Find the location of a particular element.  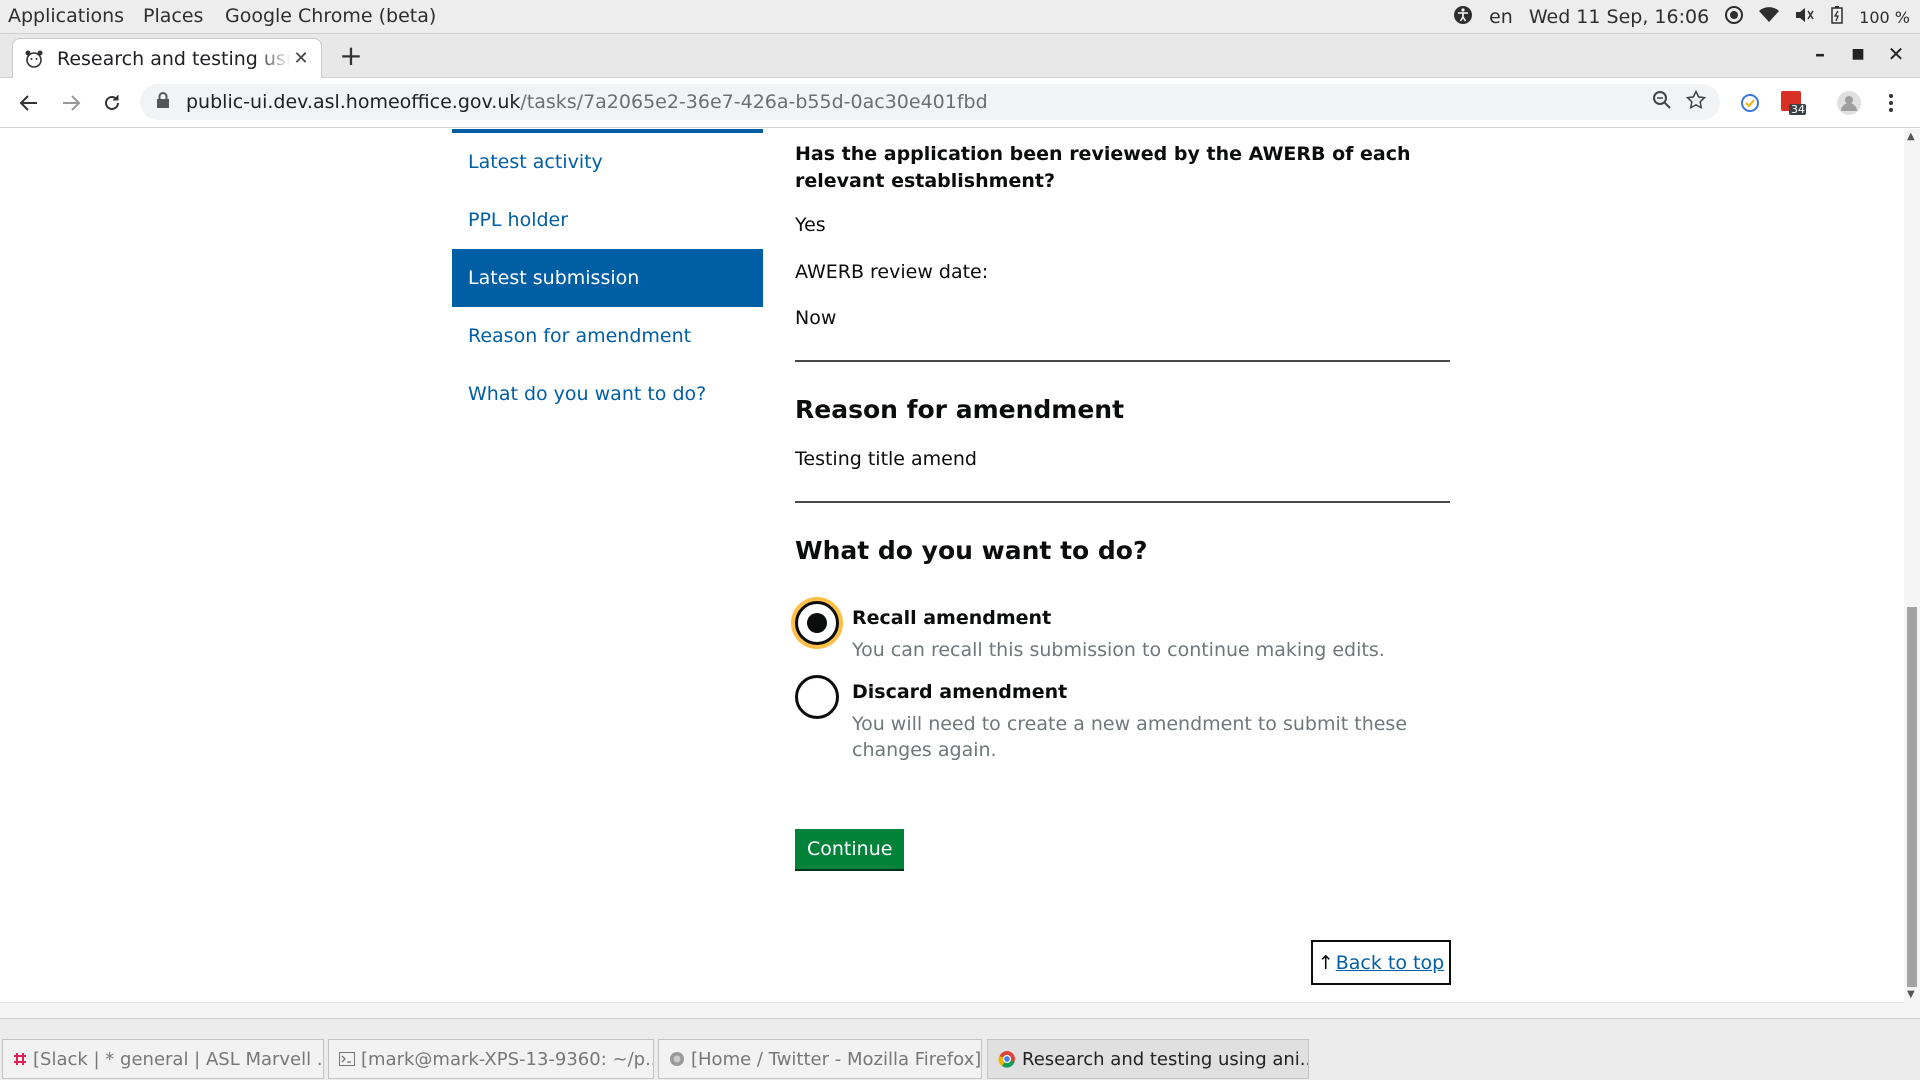

kebab-menu-icon is located at coordinates (1891, 103).